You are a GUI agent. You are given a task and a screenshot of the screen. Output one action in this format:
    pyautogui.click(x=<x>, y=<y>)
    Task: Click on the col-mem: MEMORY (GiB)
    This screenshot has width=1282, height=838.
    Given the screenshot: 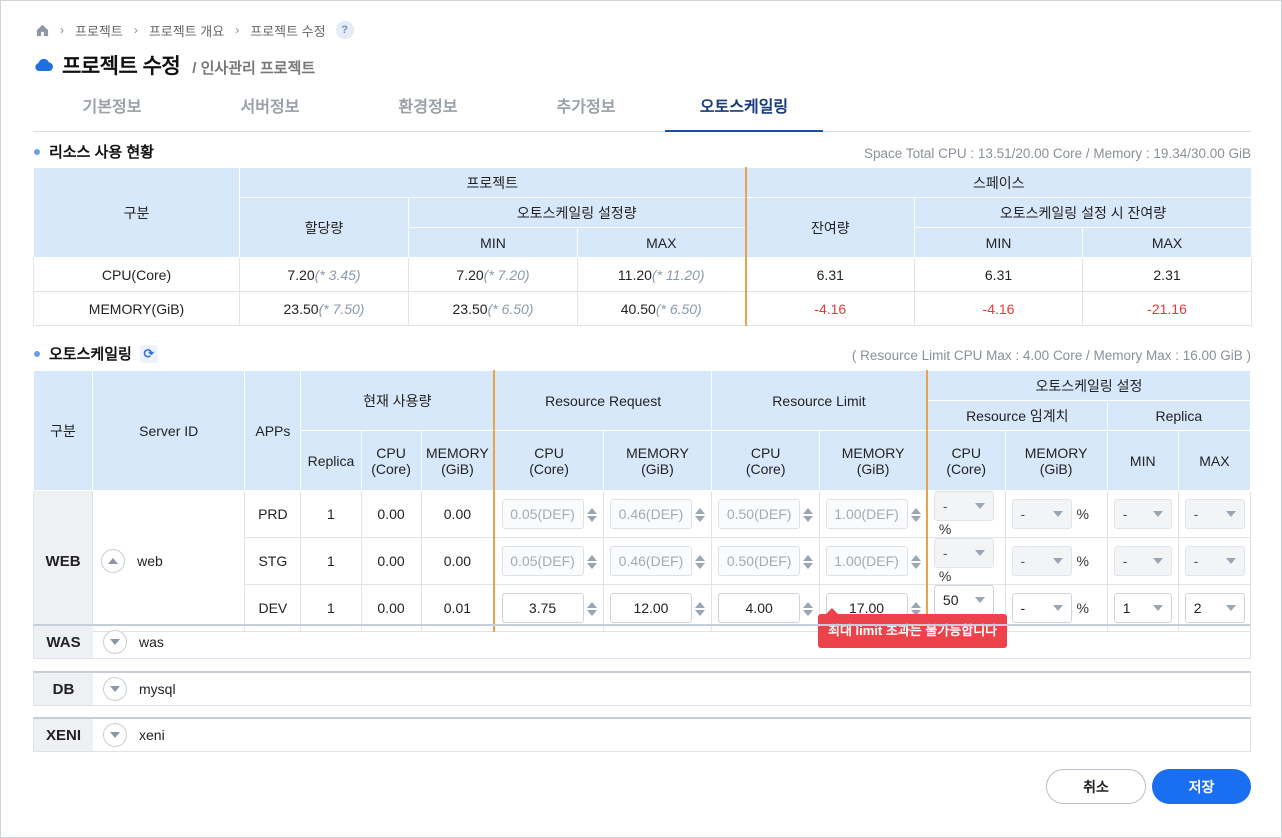 What is the action you would take?
    pyautogui.click(x=457, y=460)
    